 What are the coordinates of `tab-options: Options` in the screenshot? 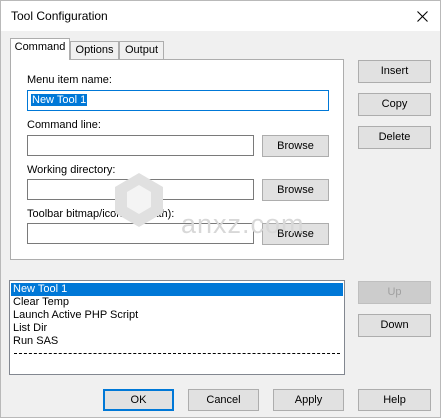 It's located at (94, 50).